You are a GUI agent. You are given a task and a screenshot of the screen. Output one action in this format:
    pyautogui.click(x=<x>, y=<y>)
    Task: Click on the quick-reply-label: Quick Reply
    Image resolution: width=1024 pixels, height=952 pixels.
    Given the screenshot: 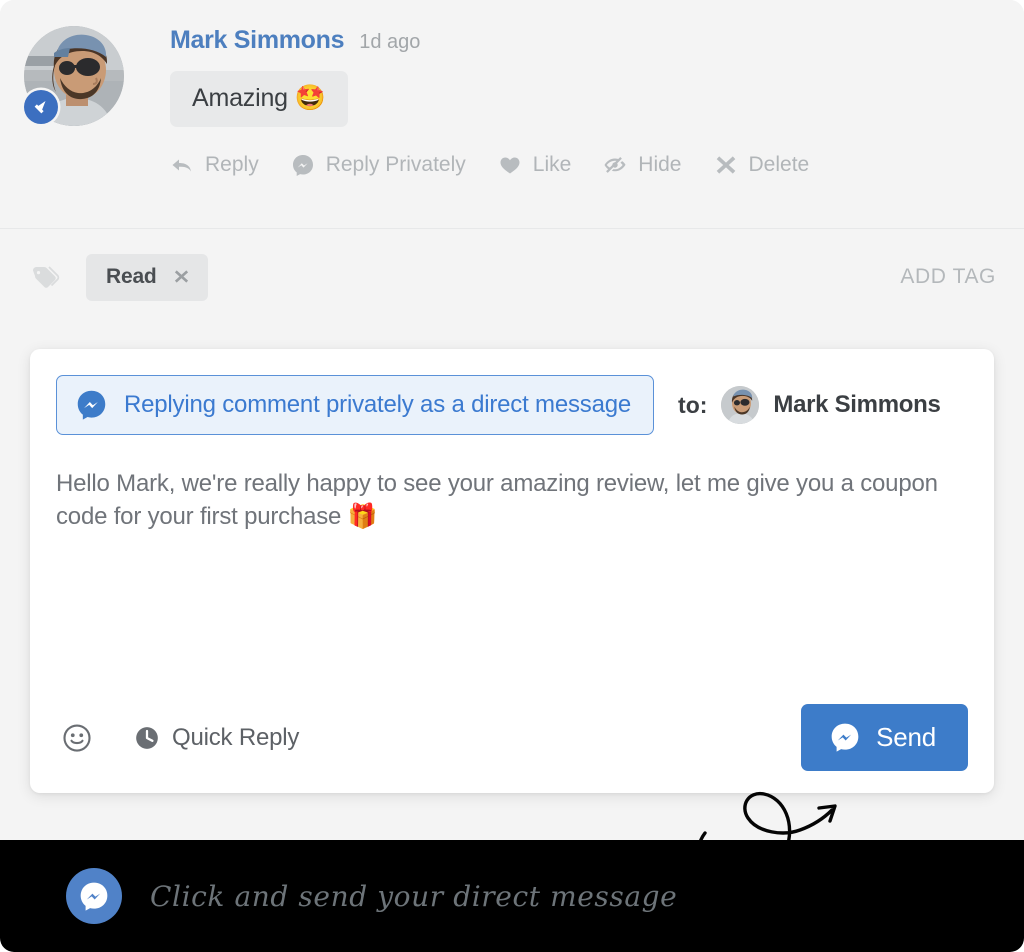 What is the action you would take?
    pyautogui.click(x=236, y=737)
    